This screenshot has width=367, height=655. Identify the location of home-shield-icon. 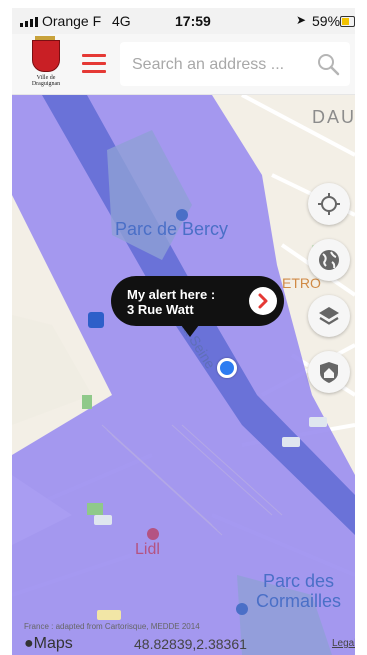
(329, 372).